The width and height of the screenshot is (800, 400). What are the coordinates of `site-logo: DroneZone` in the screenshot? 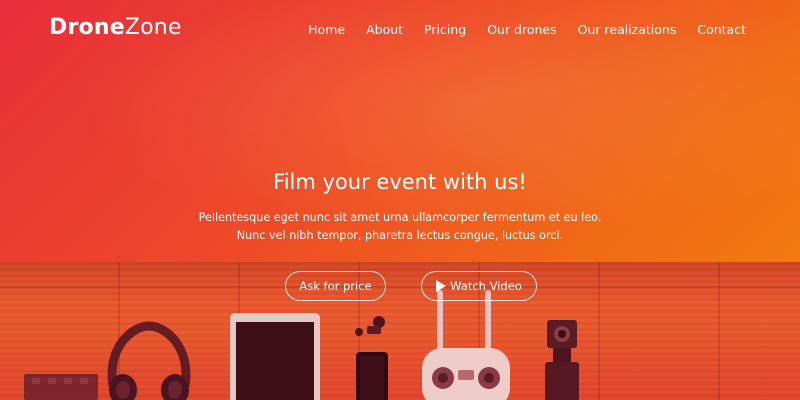 It's located at (115, 27).